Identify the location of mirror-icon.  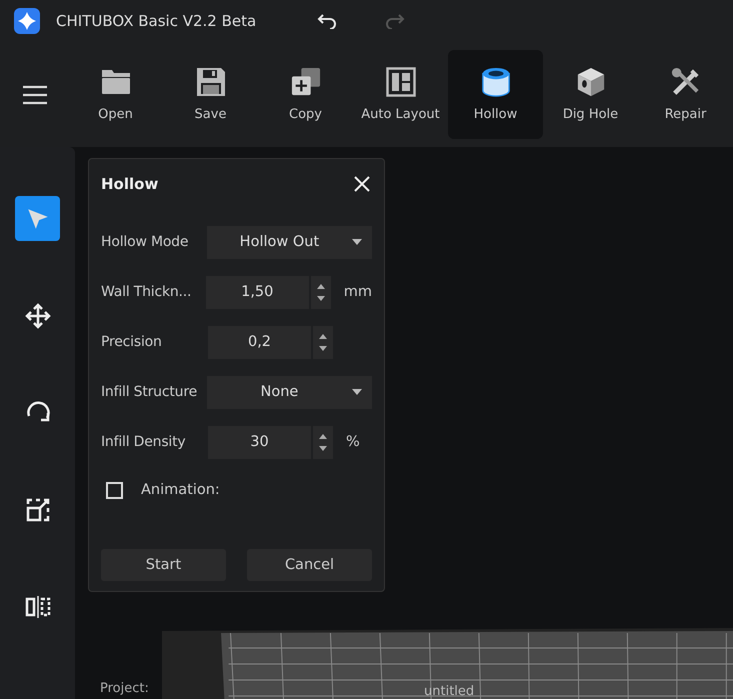
(37, 607).